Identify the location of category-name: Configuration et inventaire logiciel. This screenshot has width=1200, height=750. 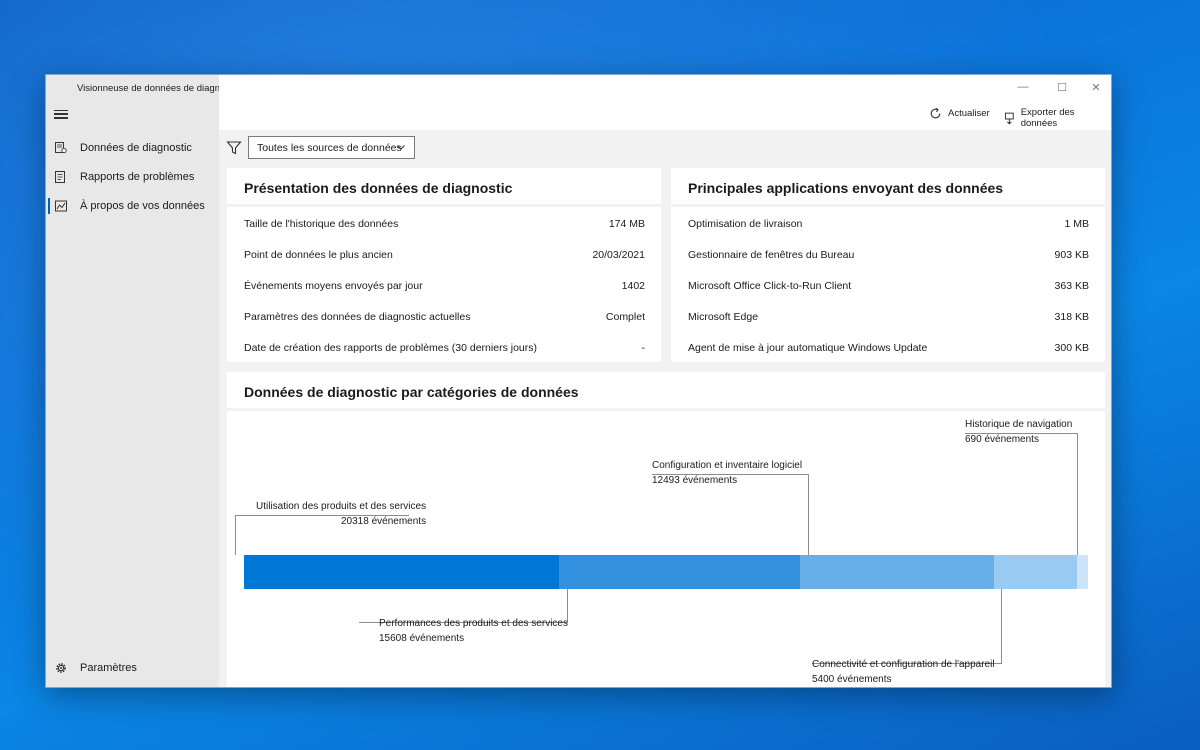
(727, 465).